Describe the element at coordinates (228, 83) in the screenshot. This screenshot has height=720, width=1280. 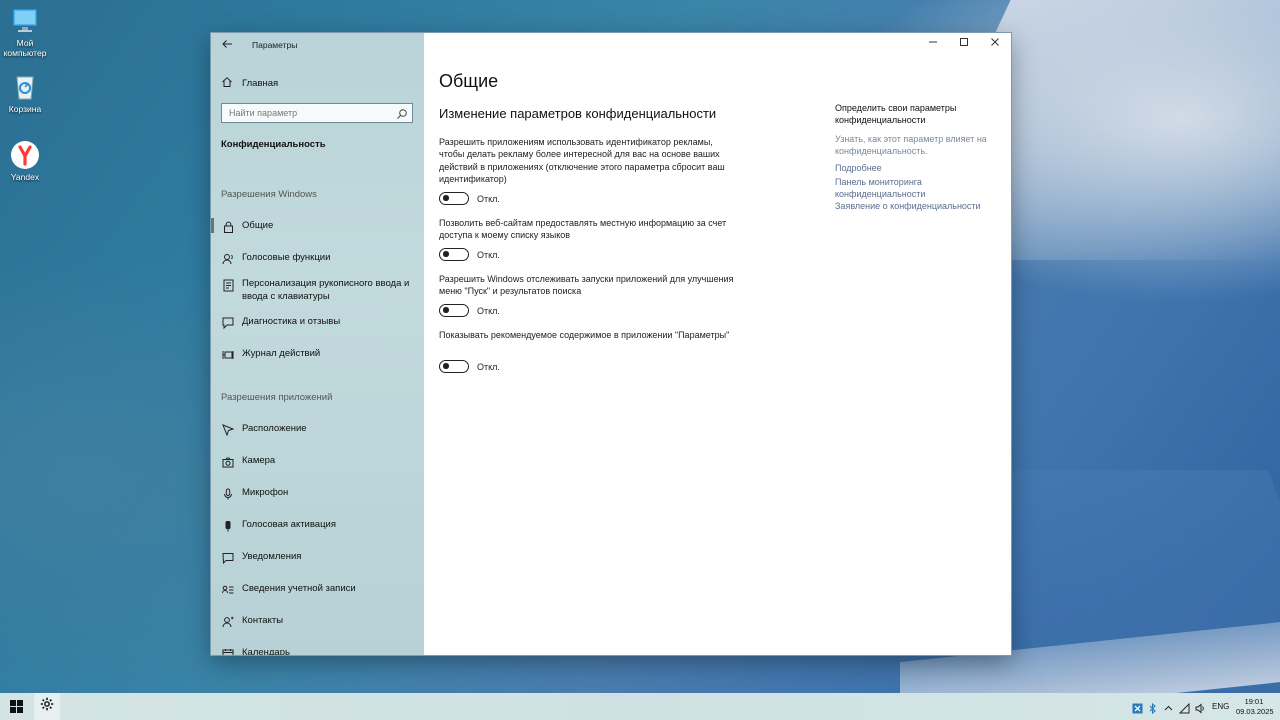
I see `home-icon` at that location.